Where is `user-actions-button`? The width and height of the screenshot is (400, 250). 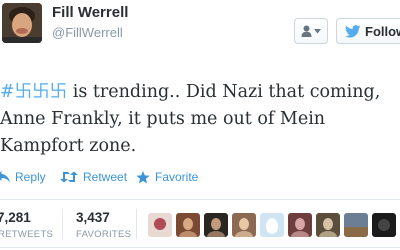 user-actions-button is located at coordinates (311, 31).